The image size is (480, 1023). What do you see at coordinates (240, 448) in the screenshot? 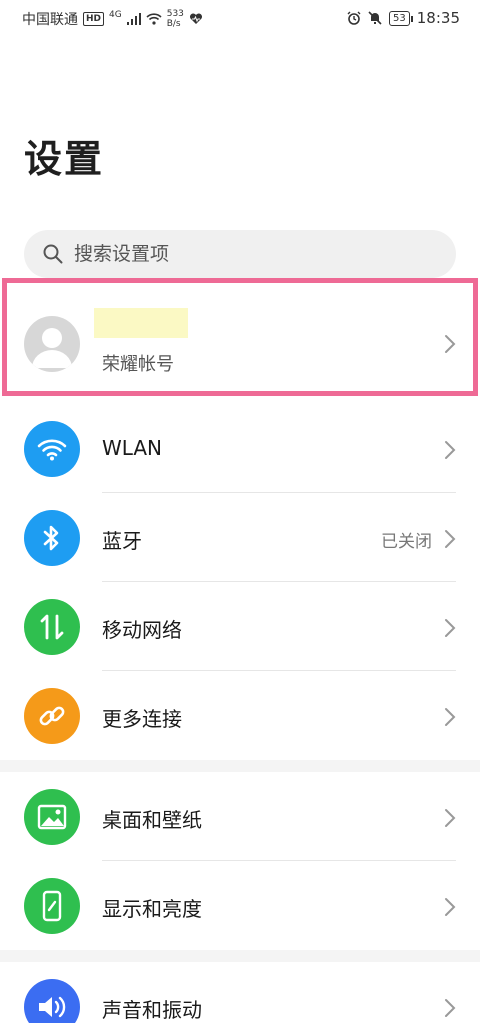
I see `settings-item-wlan: WLAN` at bounding box center [240, 448].